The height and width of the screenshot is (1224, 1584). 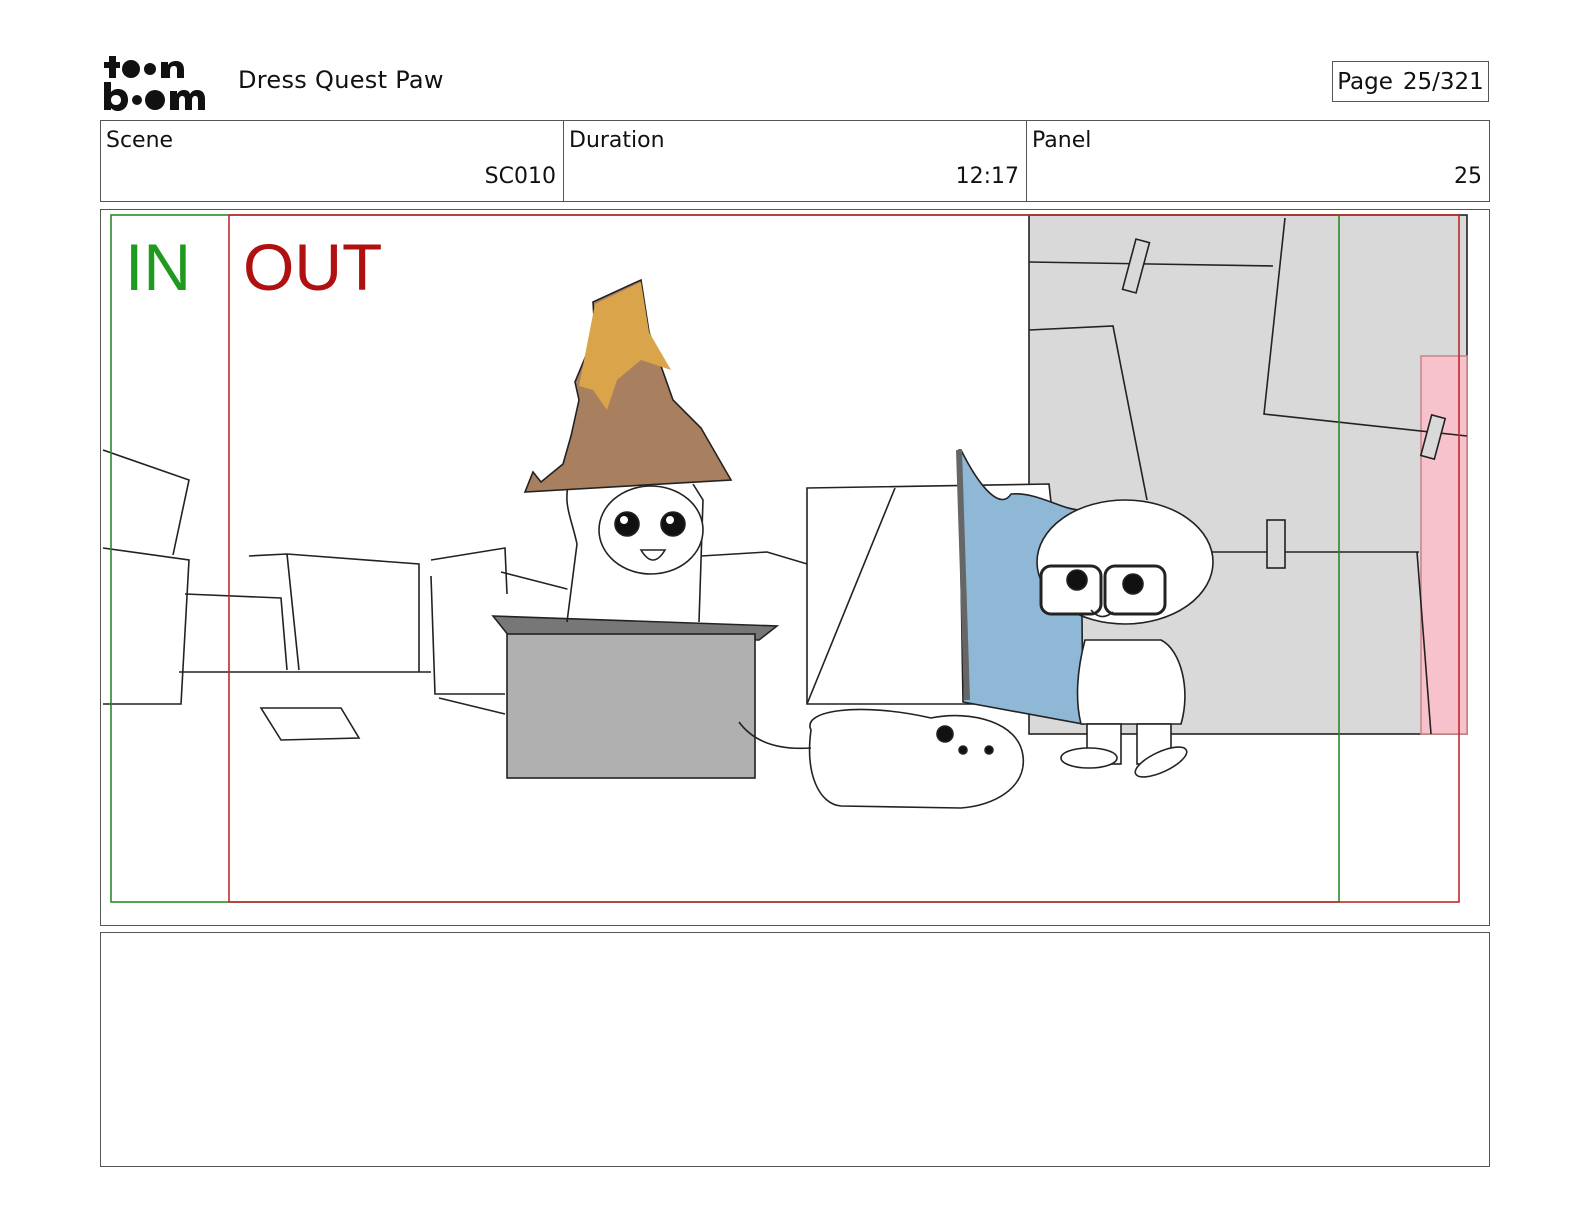 What do you see at coordinates (1468, 176) in the screenshot?
I see `panel-value: 25` at bounding box center [1468, 176].